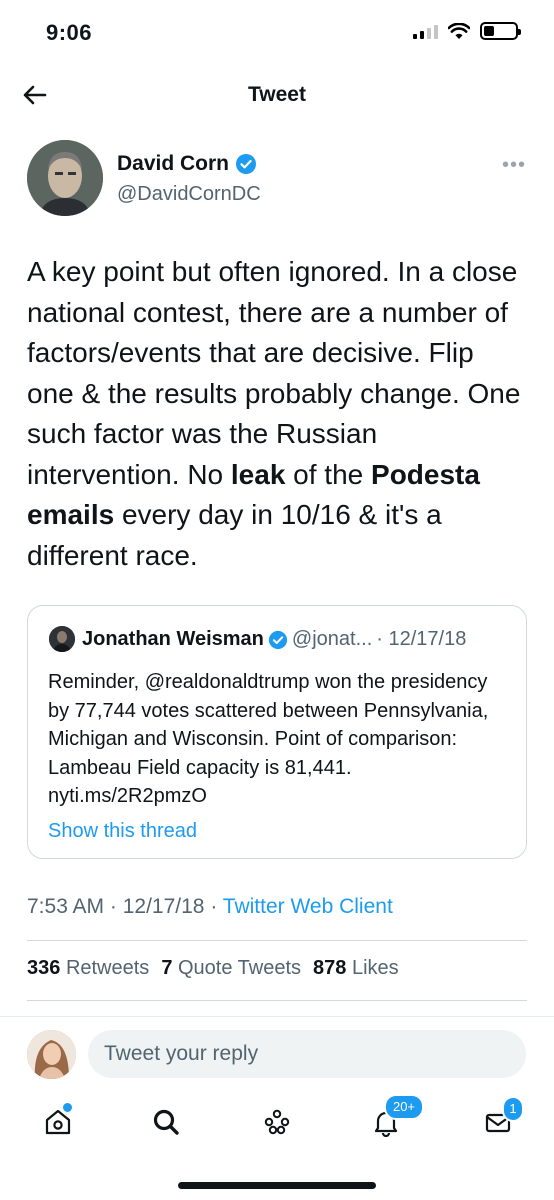  I want to click on more-options-icon: •••, so click(514, 165).